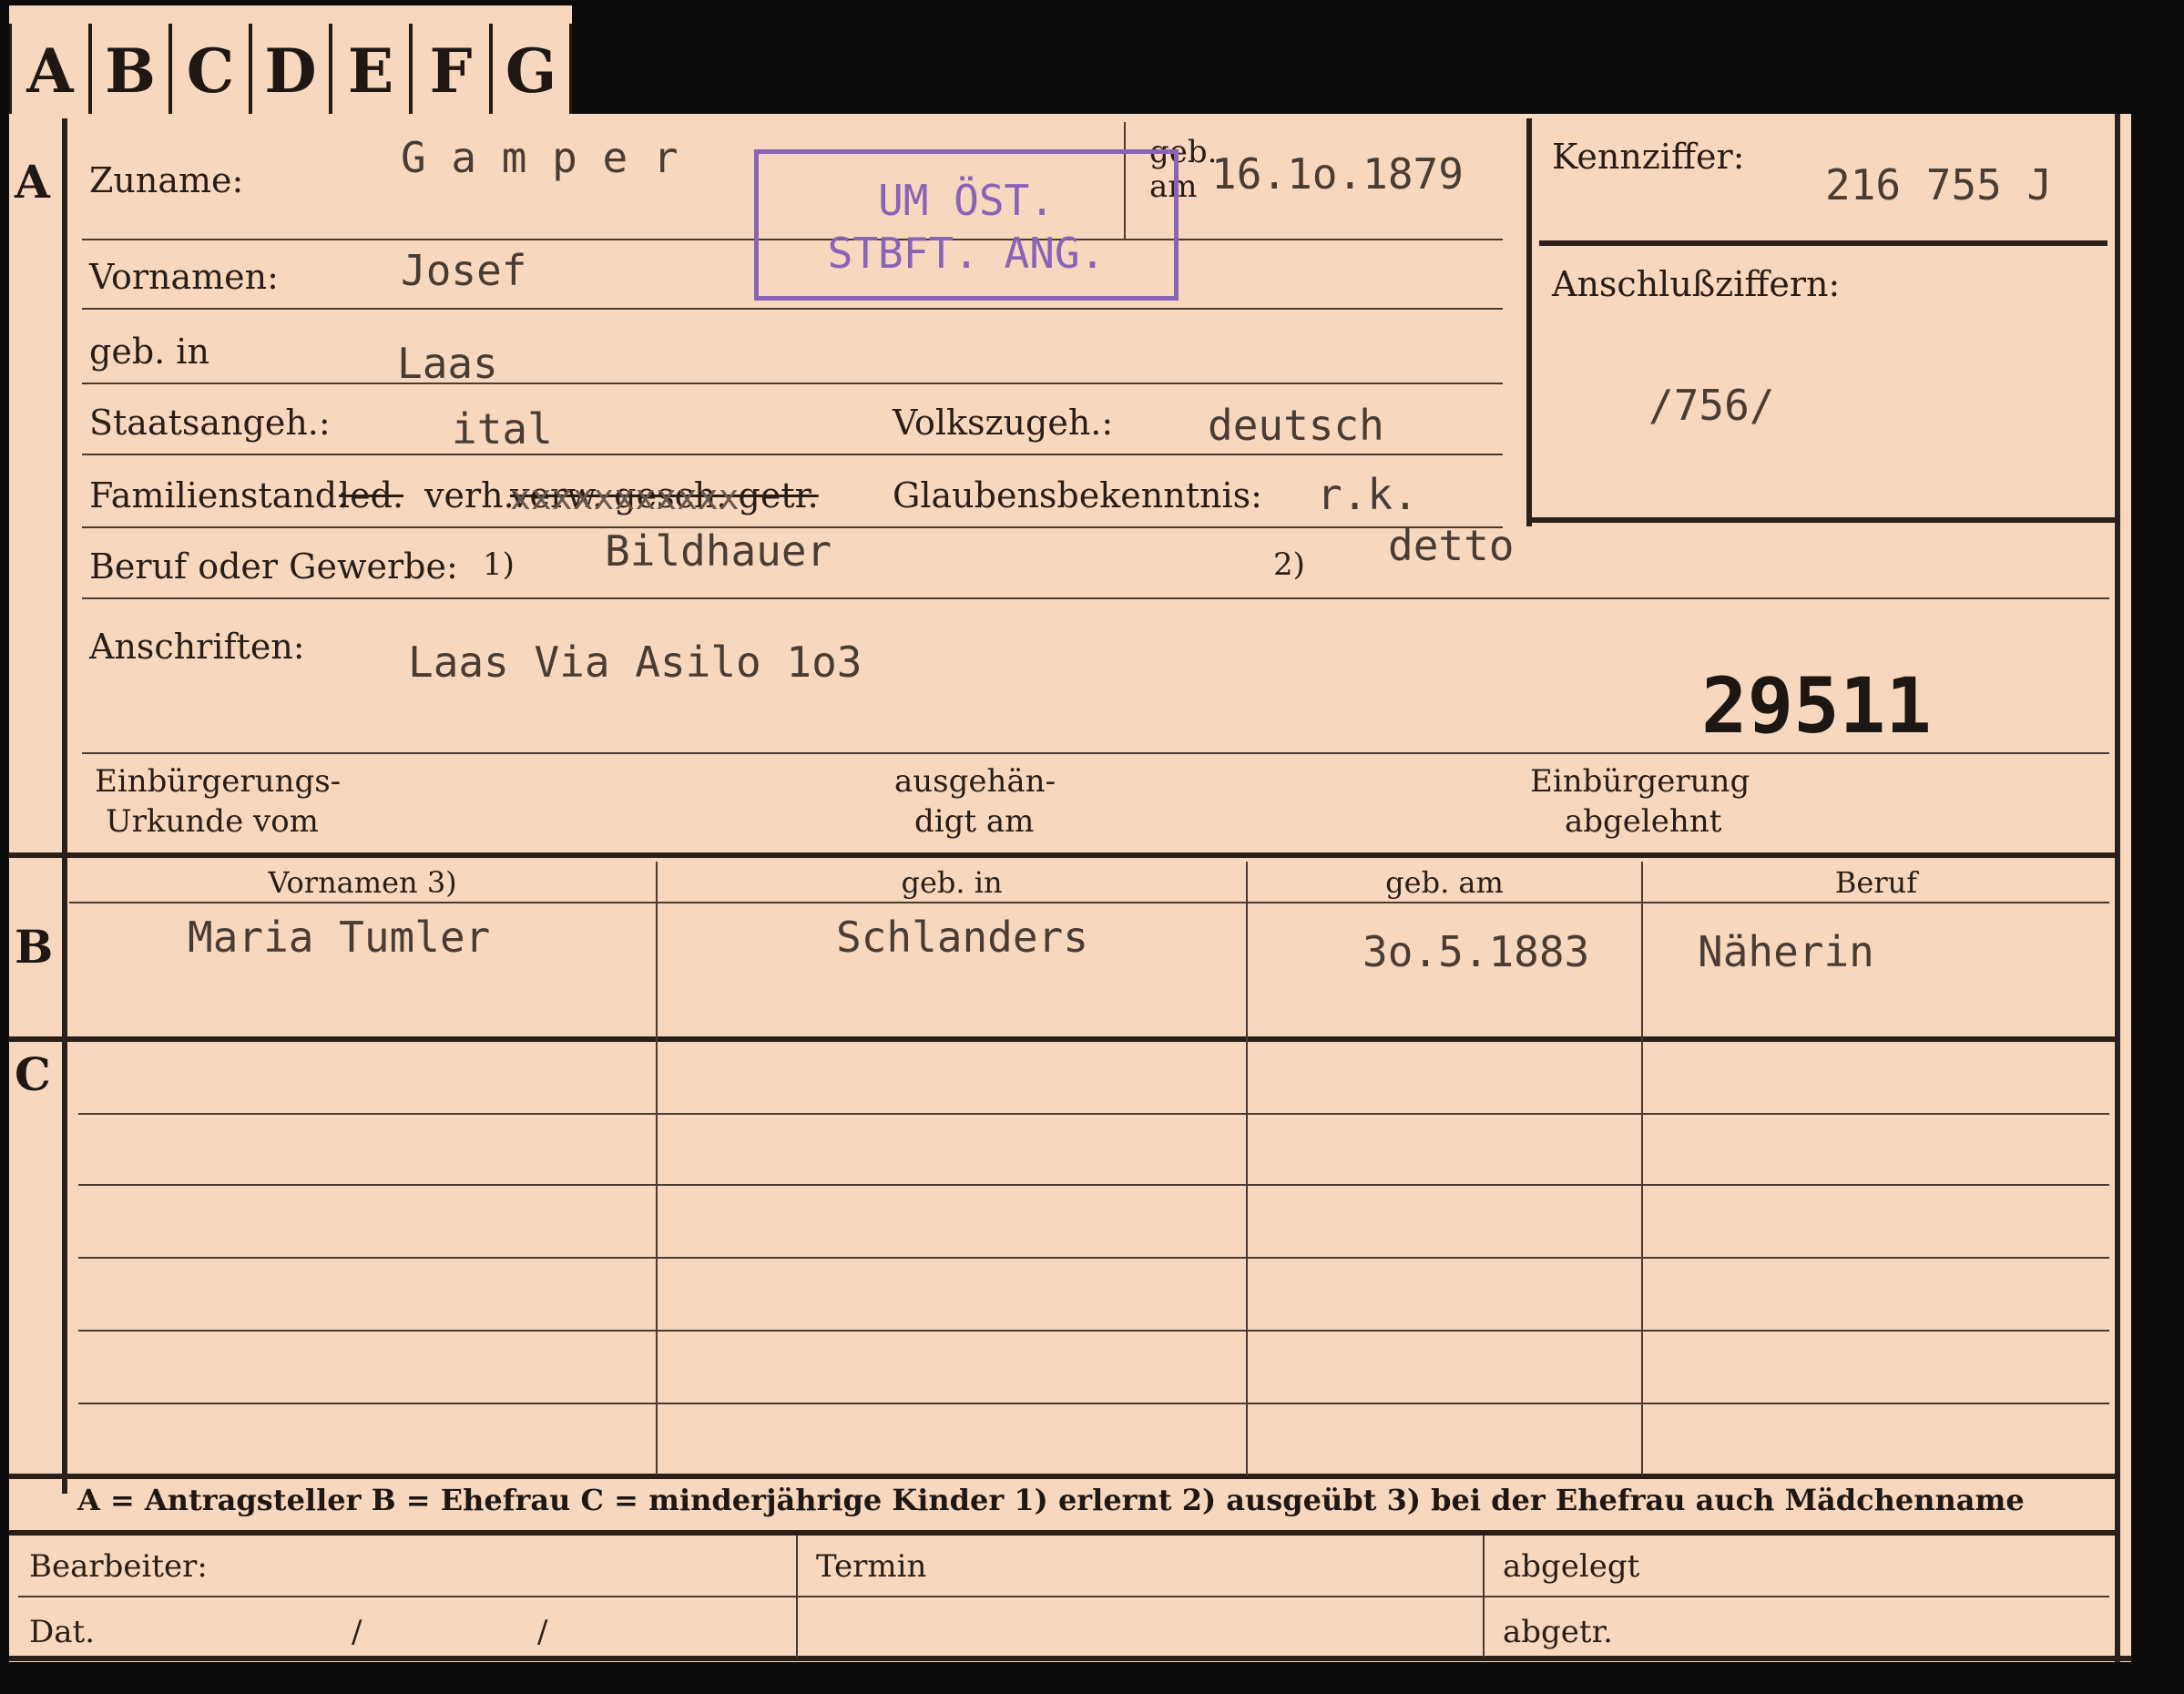 The image size is (2184, 1694). I want to click on tab-b: B, so click(130, 71).